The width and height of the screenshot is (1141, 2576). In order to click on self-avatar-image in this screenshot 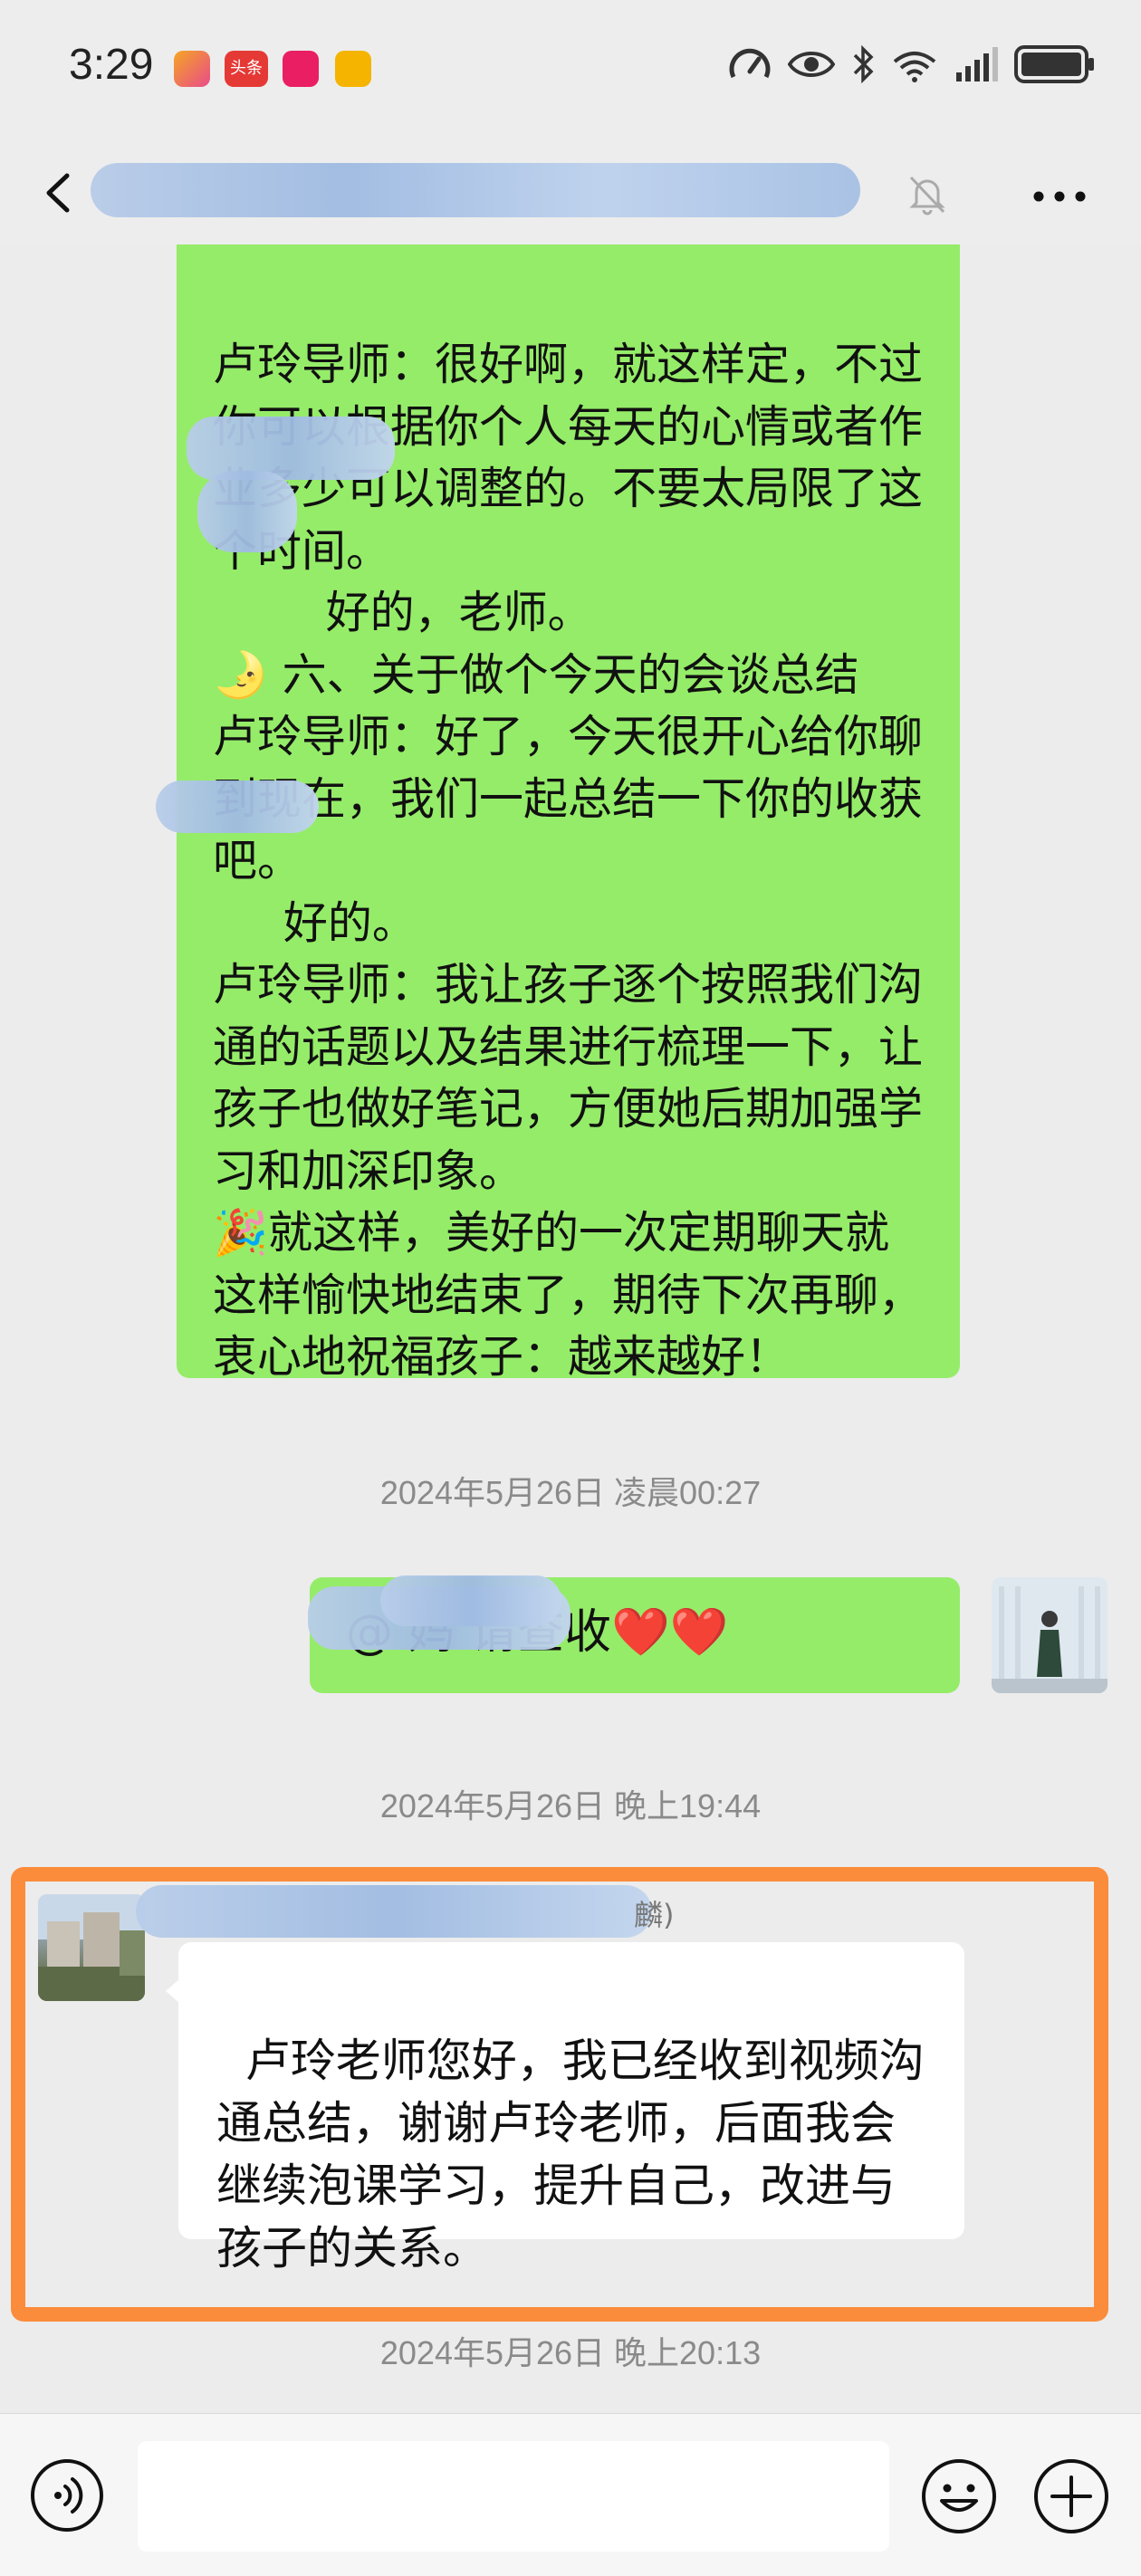, I will do `click(1050, 1635)`.